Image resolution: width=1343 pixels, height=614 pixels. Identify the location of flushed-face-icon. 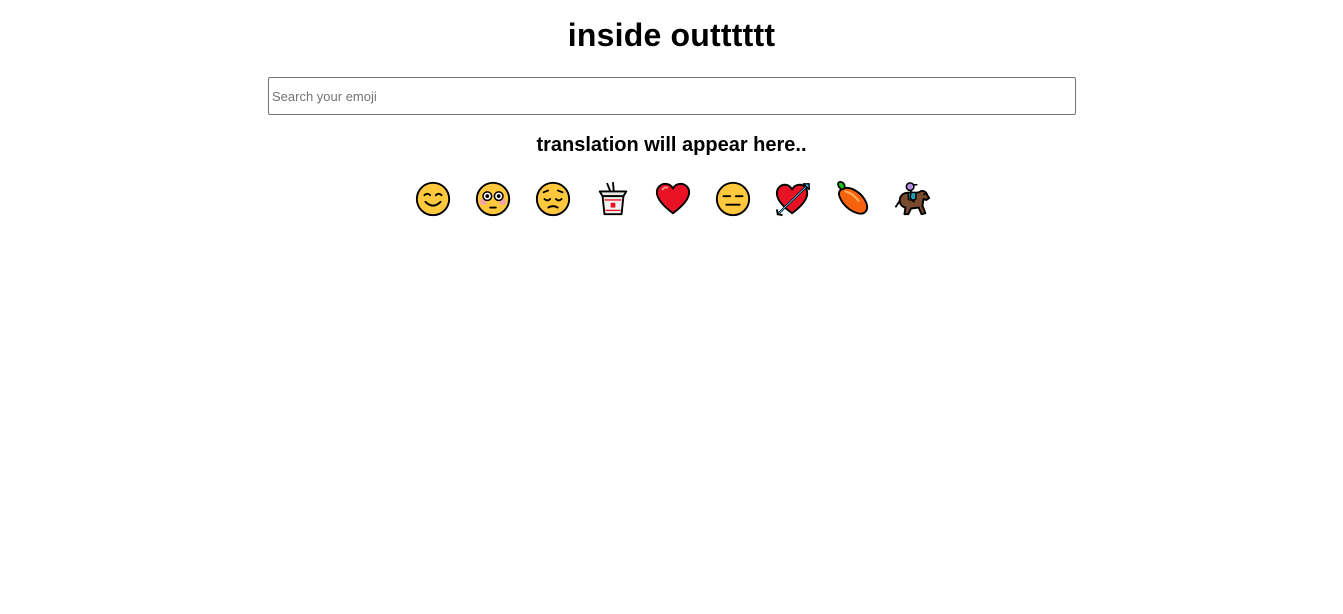
(492, 199).